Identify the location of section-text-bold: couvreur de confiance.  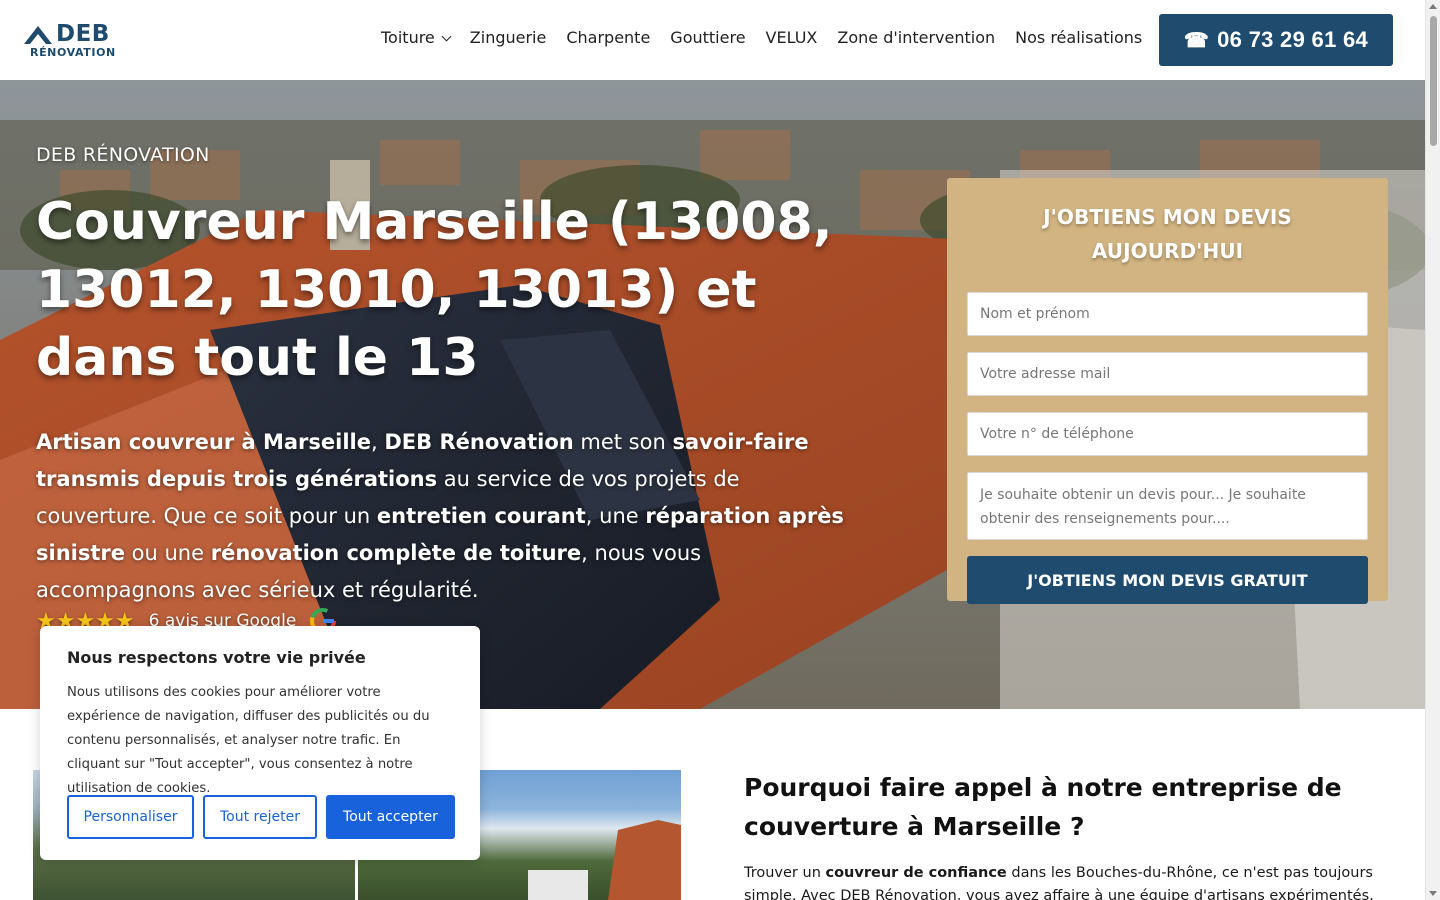
(916, 873).